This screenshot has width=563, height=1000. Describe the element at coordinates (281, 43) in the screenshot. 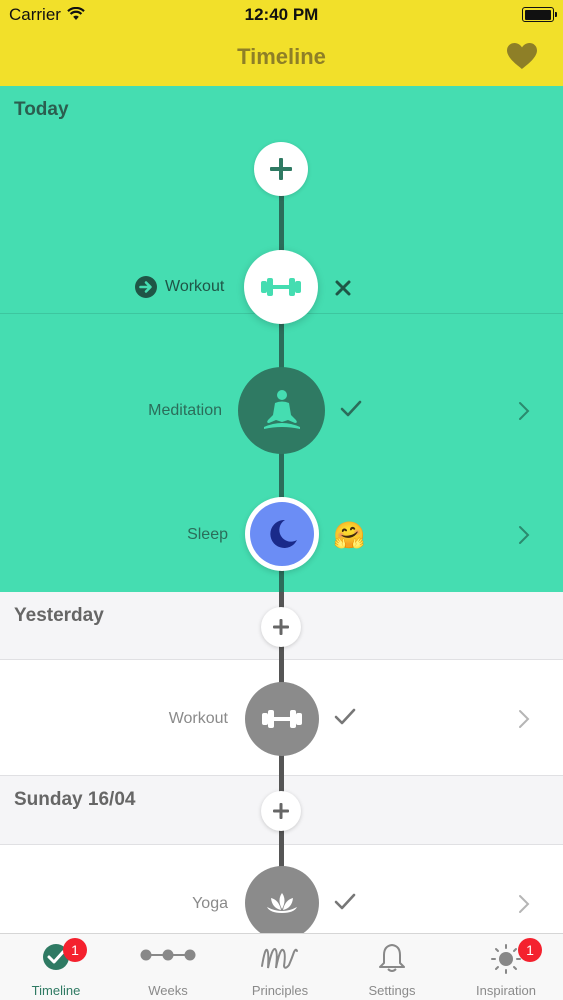

I see `top-bar: Carrier 12:40 PM Timeline` at that location.